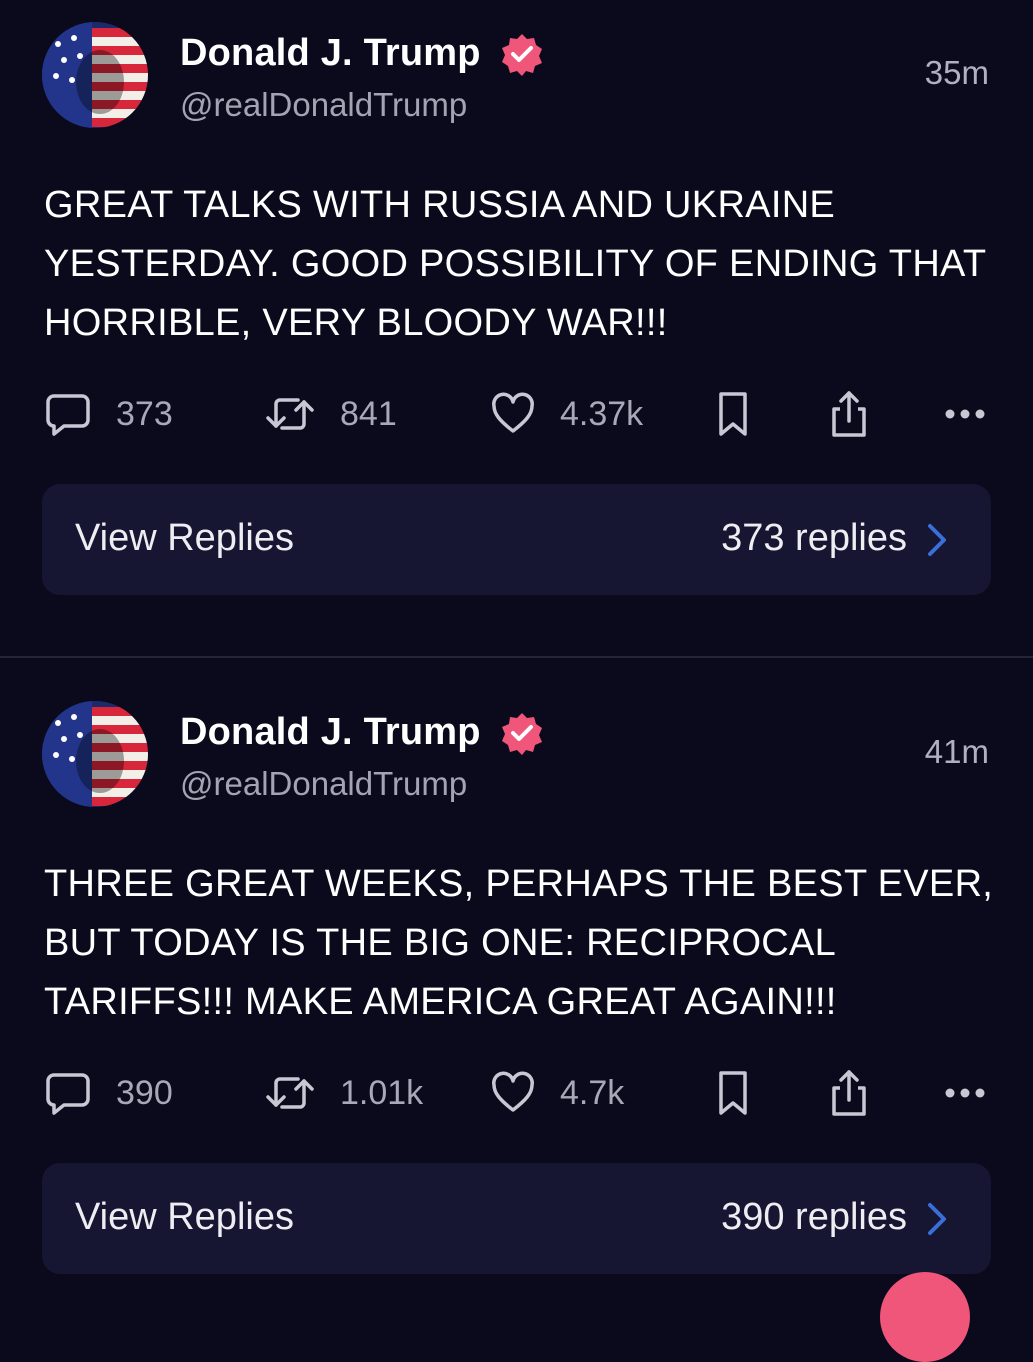 This screenshot has width=1033, height=1362. What do you see at coordinates (516, 657) in the screenshot?
I see `post-divider` at bounding box center [516, 657].